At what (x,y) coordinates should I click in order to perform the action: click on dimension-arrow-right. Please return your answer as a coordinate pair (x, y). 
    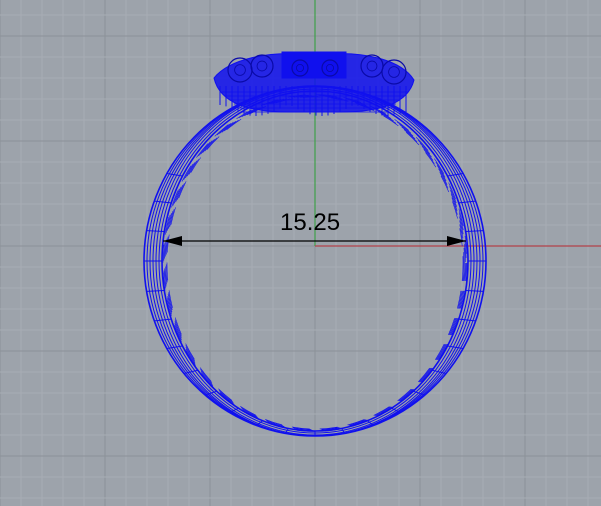
    Looking at the image, I should click on (456, 241).